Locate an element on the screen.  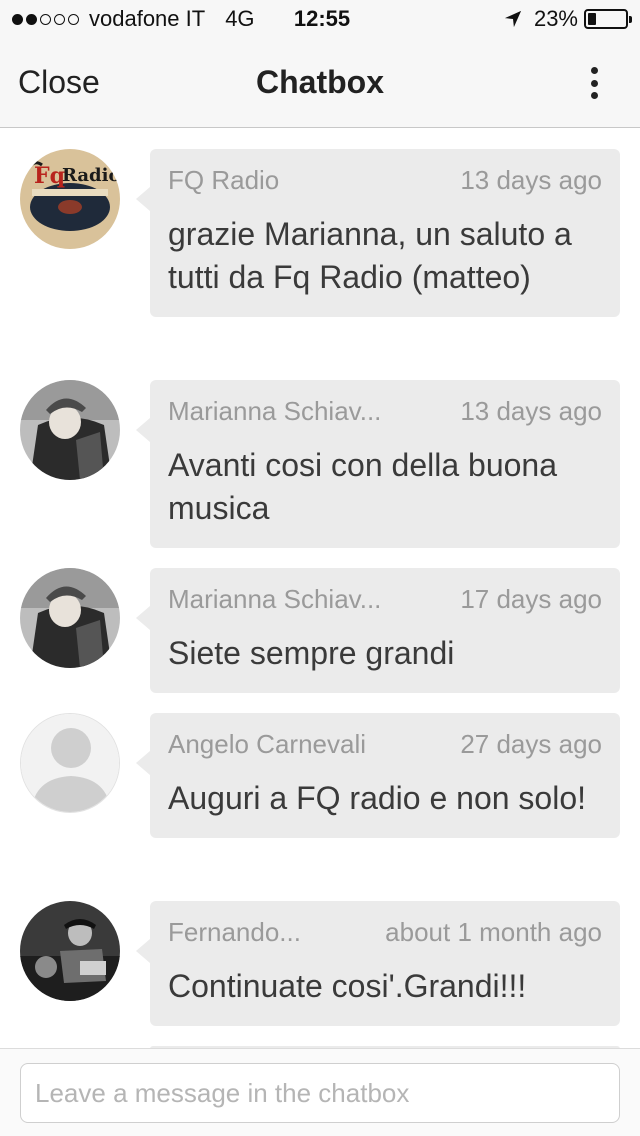
message-author: Angelo Carnevali is located at coordinates (267, 744).